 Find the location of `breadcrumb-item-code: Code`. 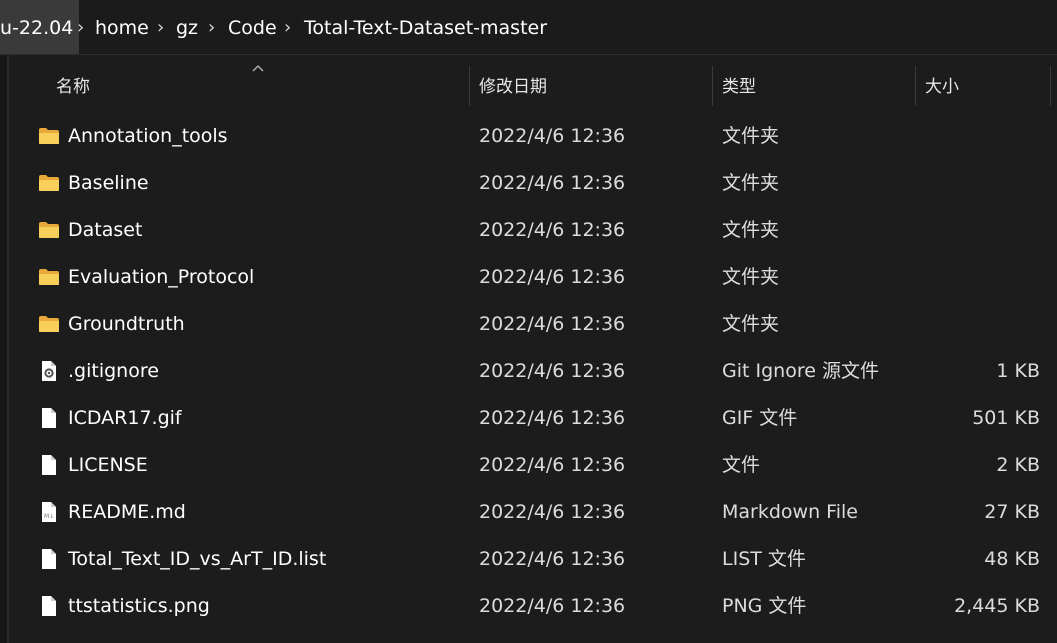

breadcrumb-item-code: Code is located at coordinates (252, 27).